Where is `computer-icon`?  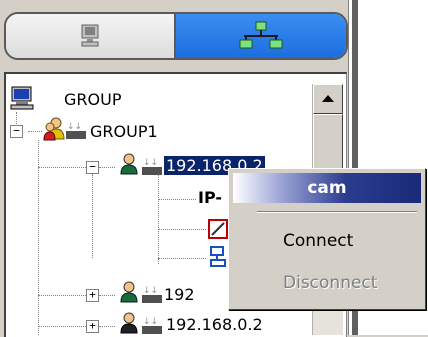
computer-icon is located at coordinates (90, 35).